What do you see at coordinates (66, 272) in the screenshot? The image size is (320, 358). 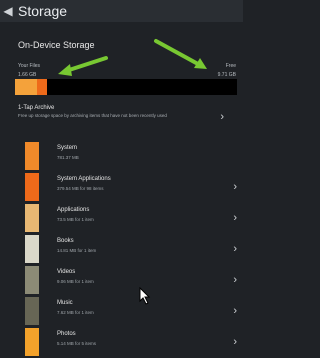 I see `row-name: Videos` at bounding box center [66, 272].